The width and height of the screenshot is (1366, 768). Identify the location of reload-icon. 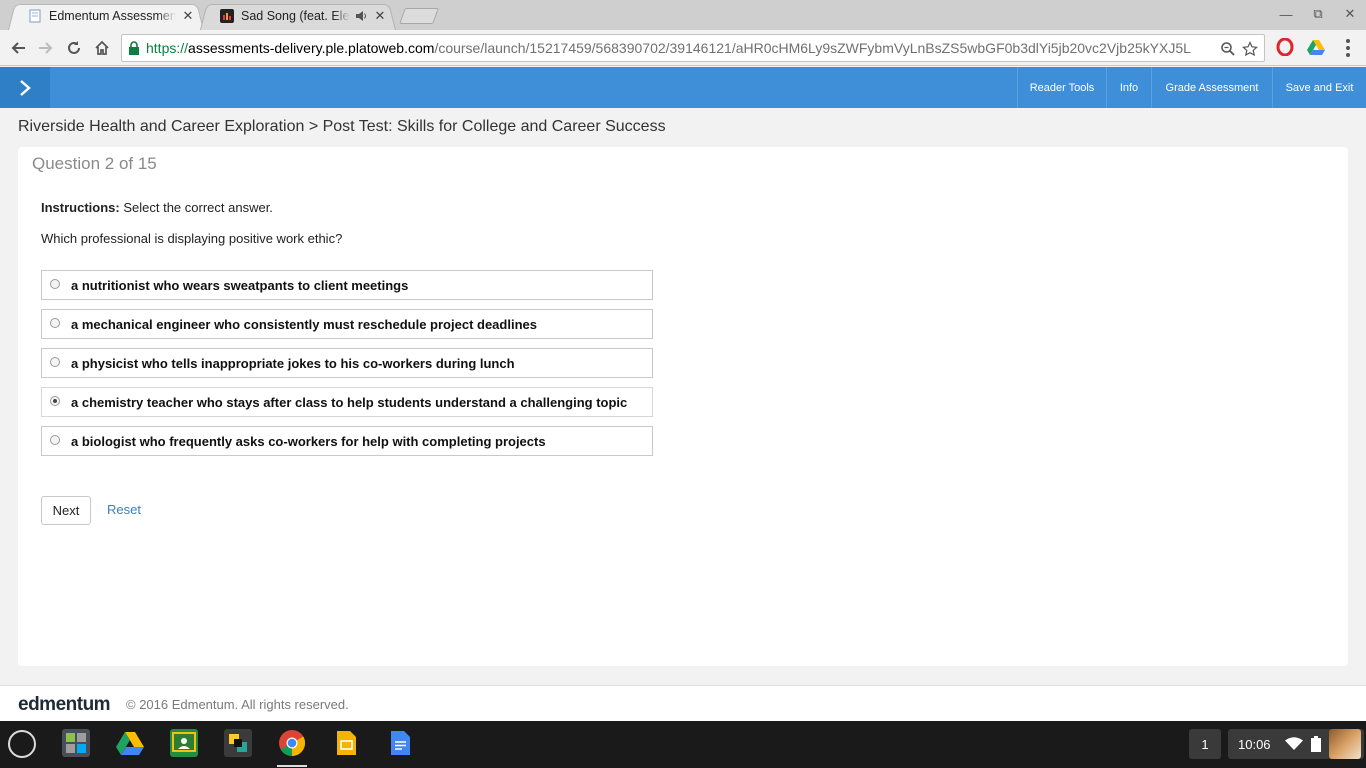
(74, 48).